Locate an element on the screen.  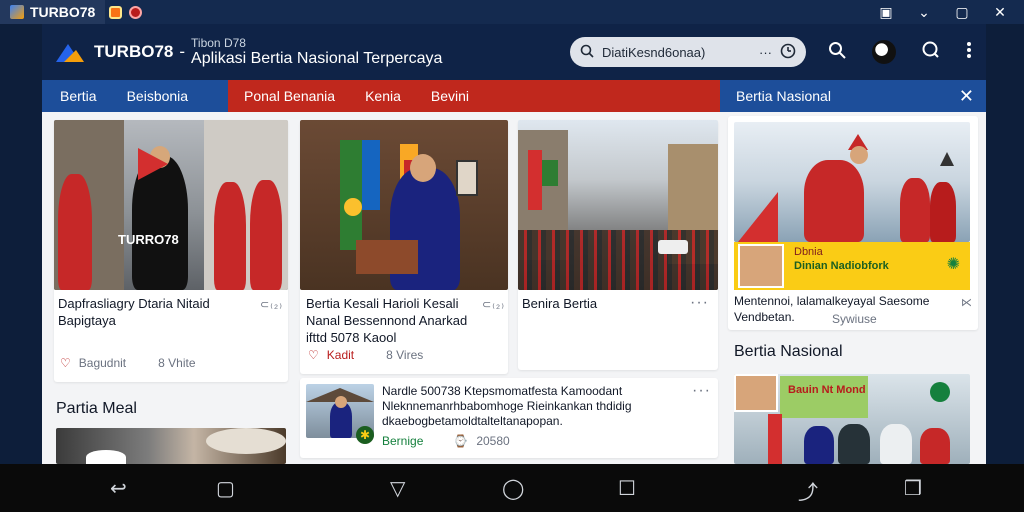
back-icon: ↩ is located at coordinates (118, 488).